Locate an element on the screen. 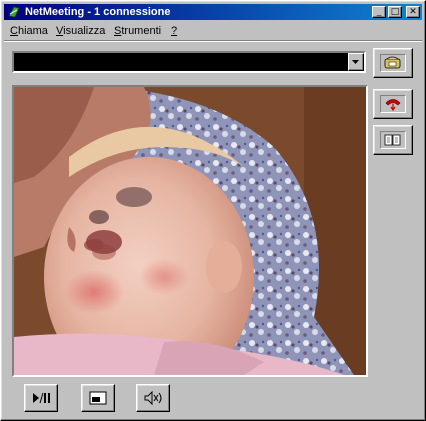  play-pause-icon is located at coordinates (41, 398).